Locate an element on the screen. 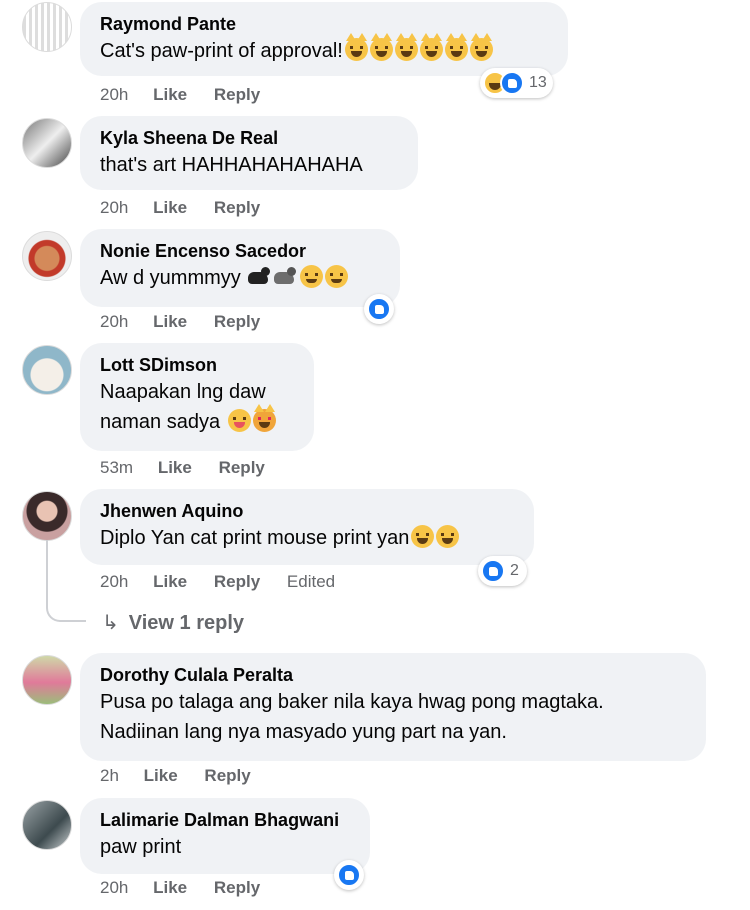 This screenshot has width=750, height=910. reaction-summary: 2 is located at coordinates (502, 571).